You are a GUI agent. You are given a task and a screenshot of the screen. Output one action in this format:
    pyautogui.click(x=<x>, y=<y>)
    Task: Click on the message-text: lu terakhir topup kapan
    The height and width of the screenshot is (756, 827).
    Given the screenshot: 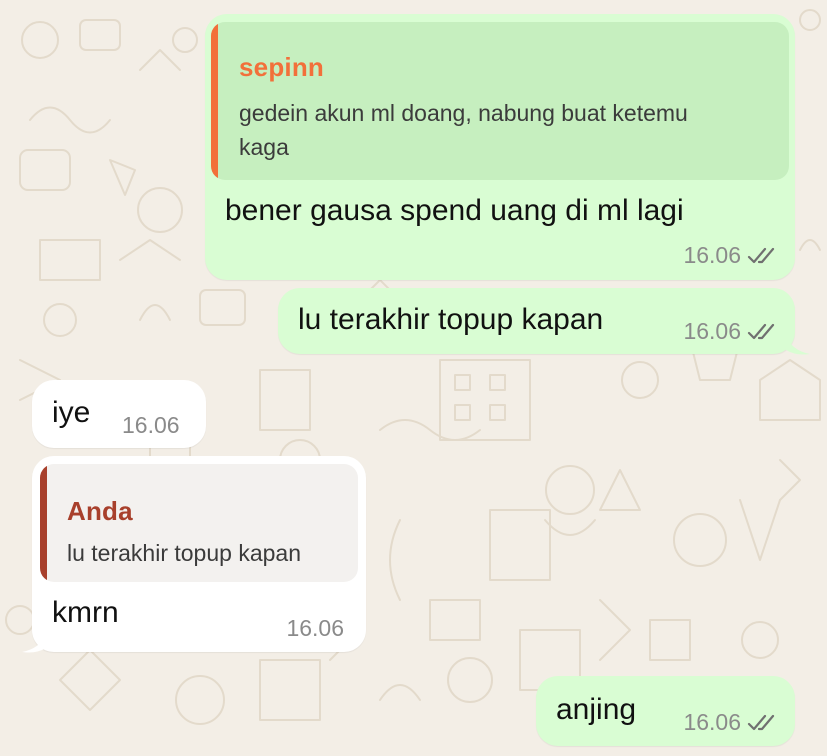 What is the action you would take?
    pyautogui.click(x=451, y=319)
    